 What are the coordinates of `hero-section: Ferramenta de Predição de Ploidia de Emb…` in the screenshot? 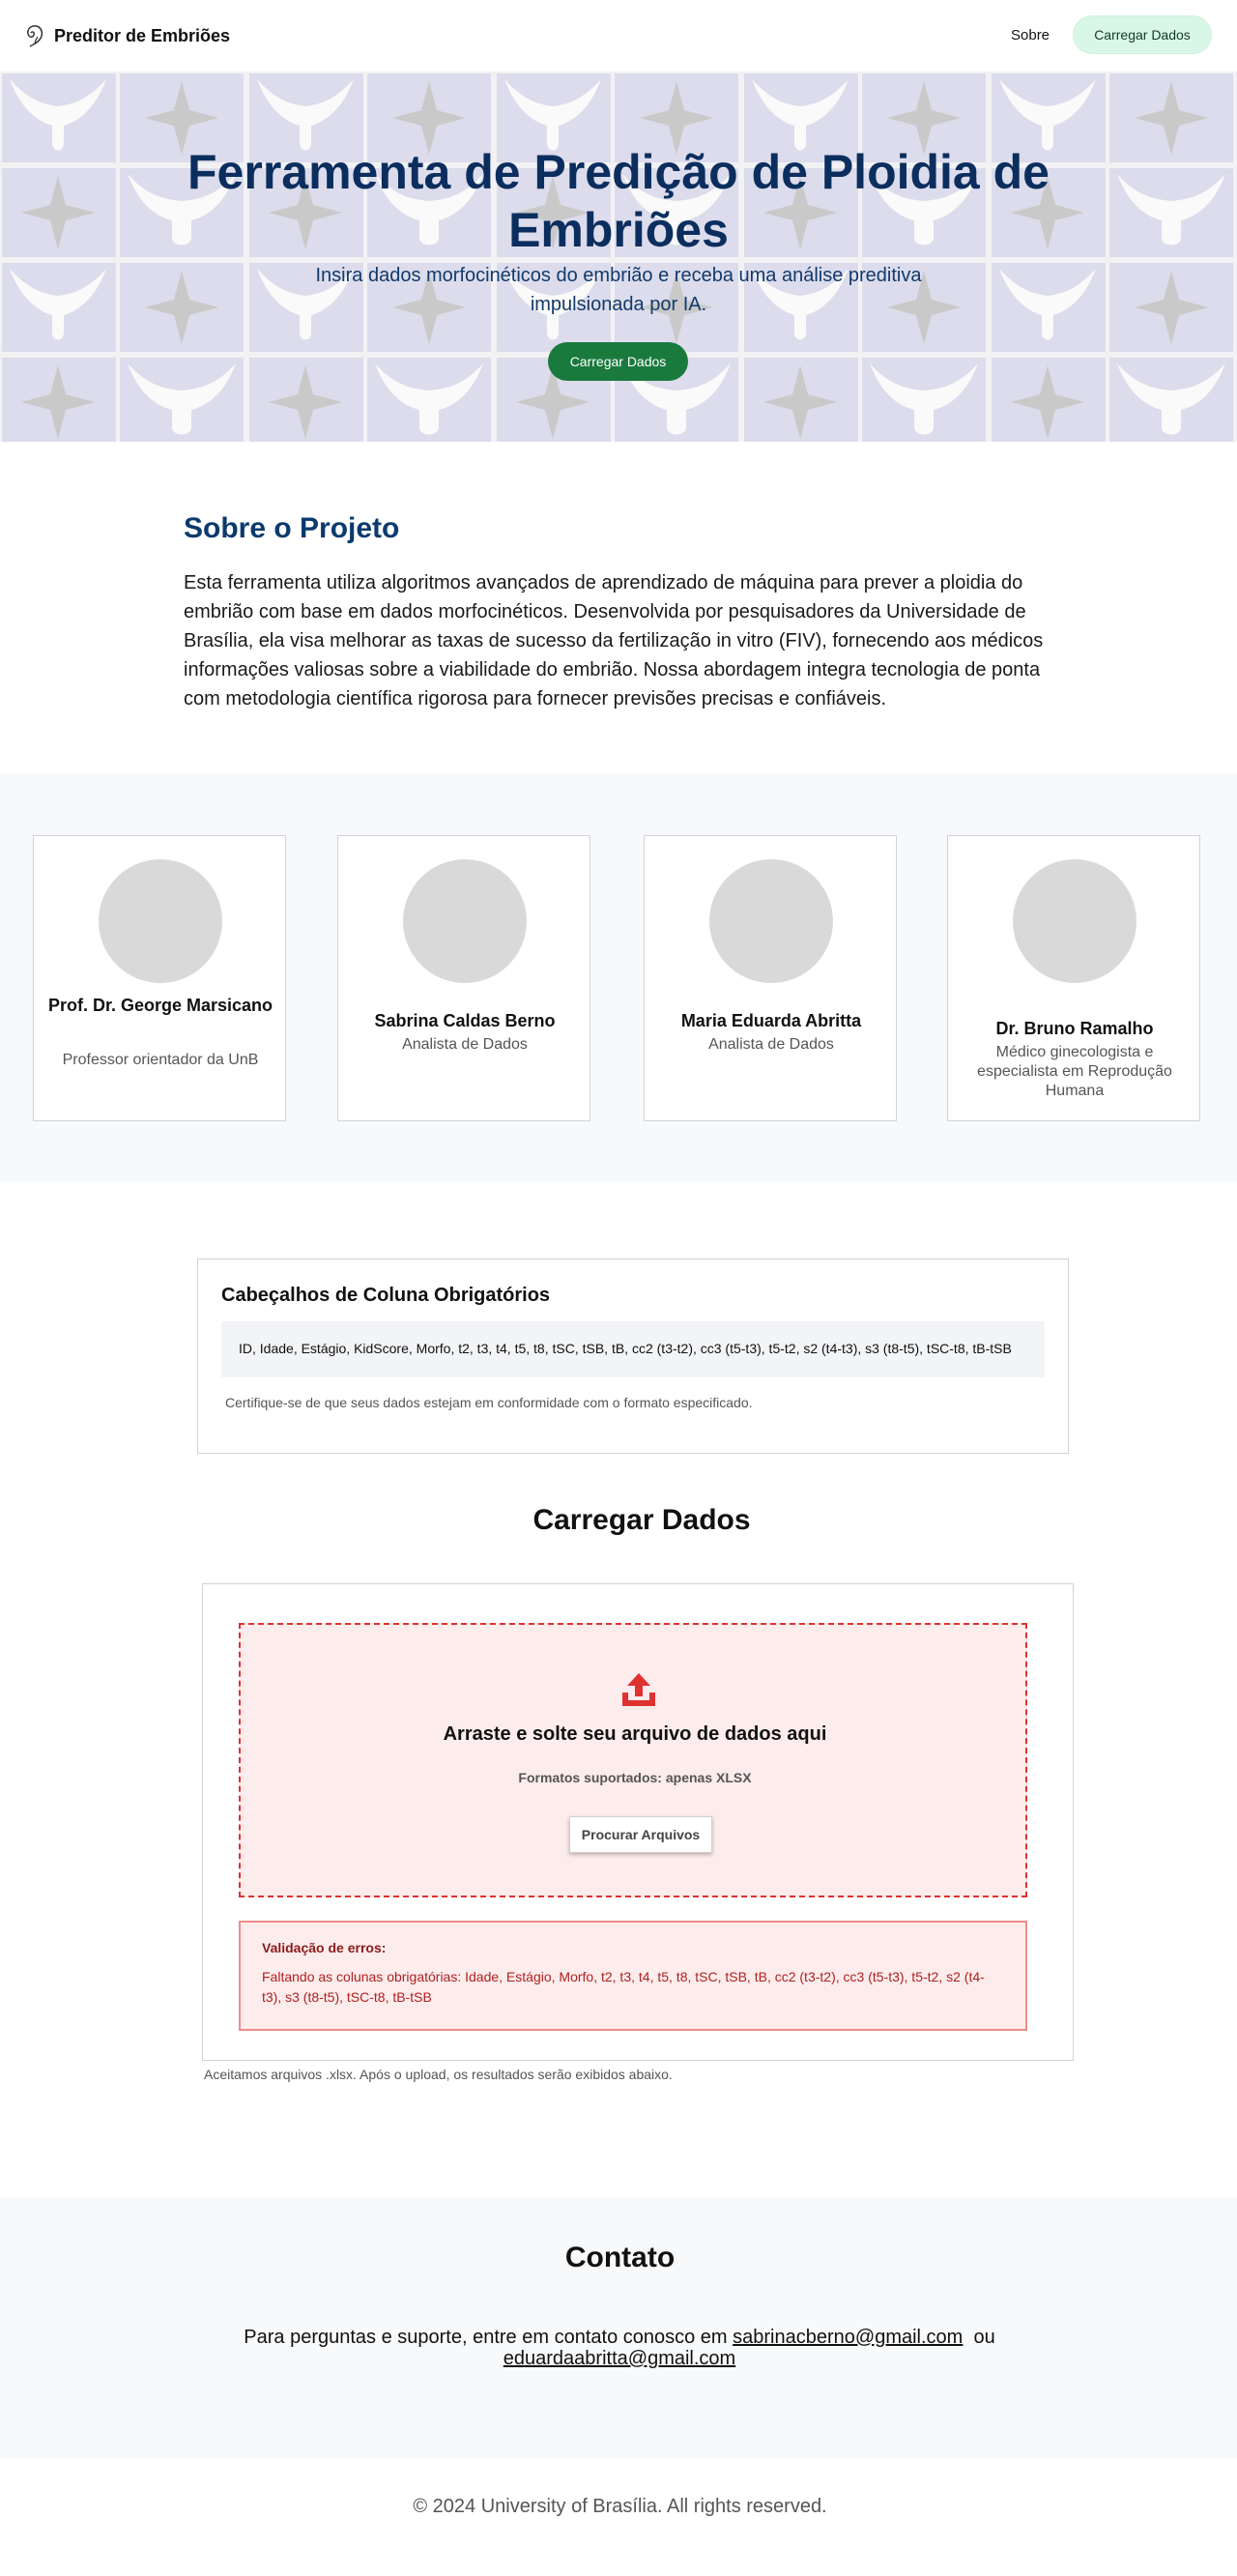 It's located at (618, 257).